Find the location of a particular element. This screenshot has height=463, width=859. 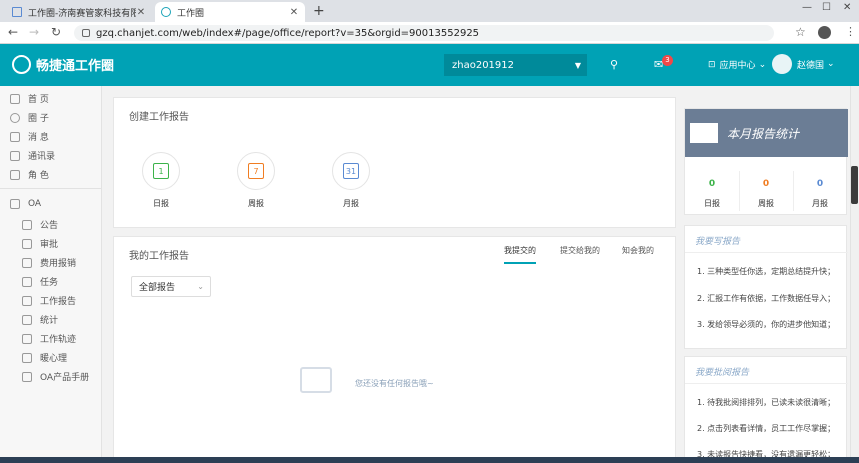

scrollbar-thumb is located at coordinates (854, 185).